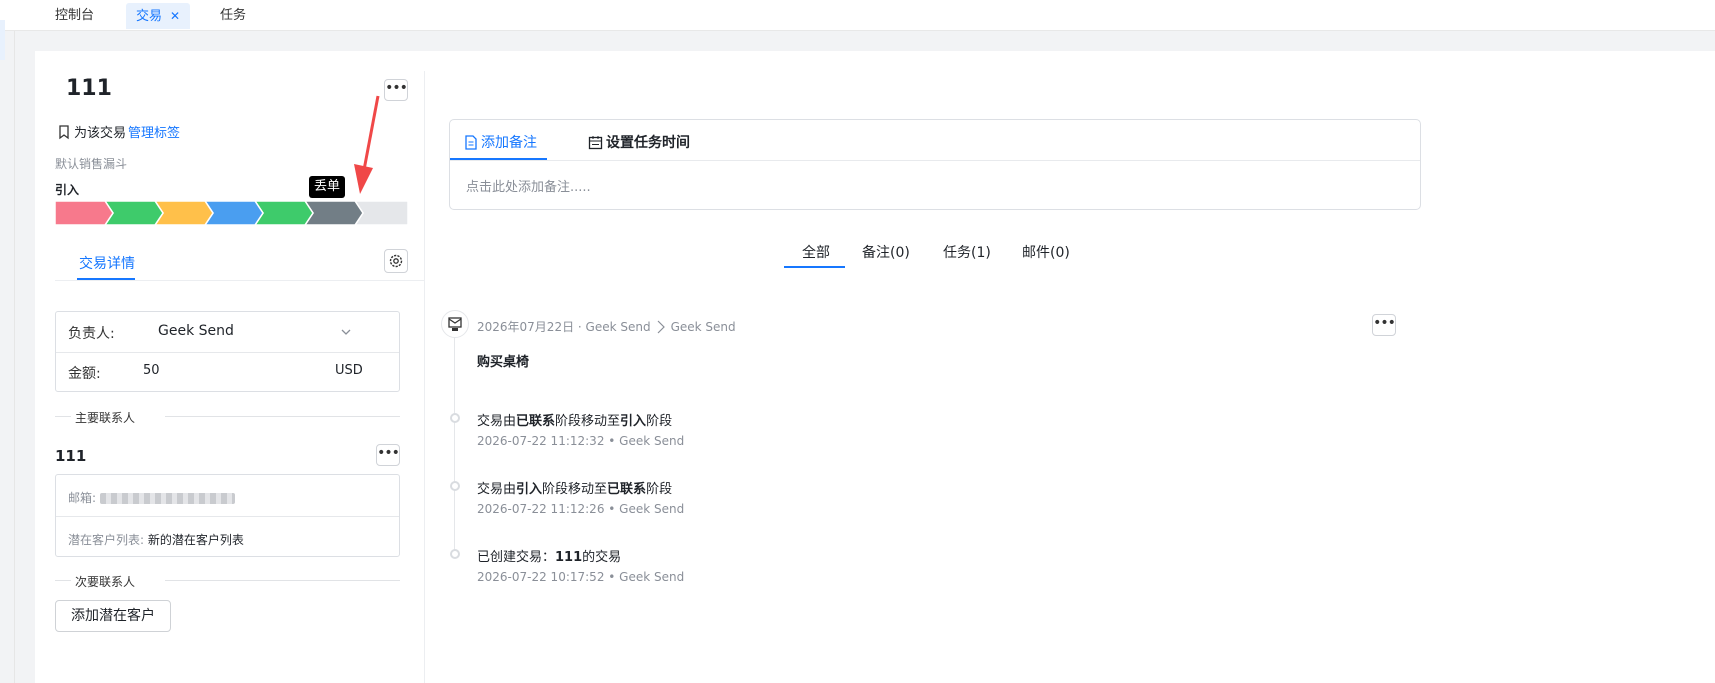 This screenshot has height=683, width=1715. I want to click on owner-field: 负责人: Geek Send, so click(227, 332).